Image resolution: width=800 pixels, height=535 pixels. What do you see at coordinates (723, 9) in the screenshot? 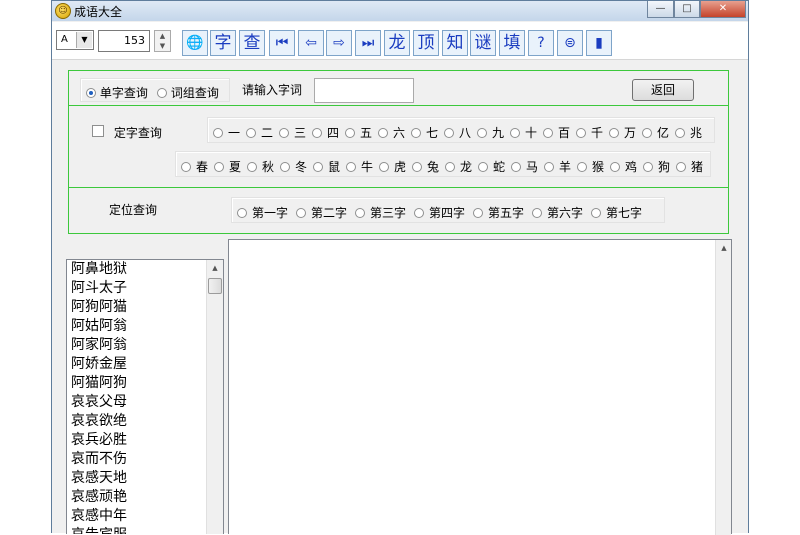
I see `close-button: ✕` at bounding box center [723, 9].